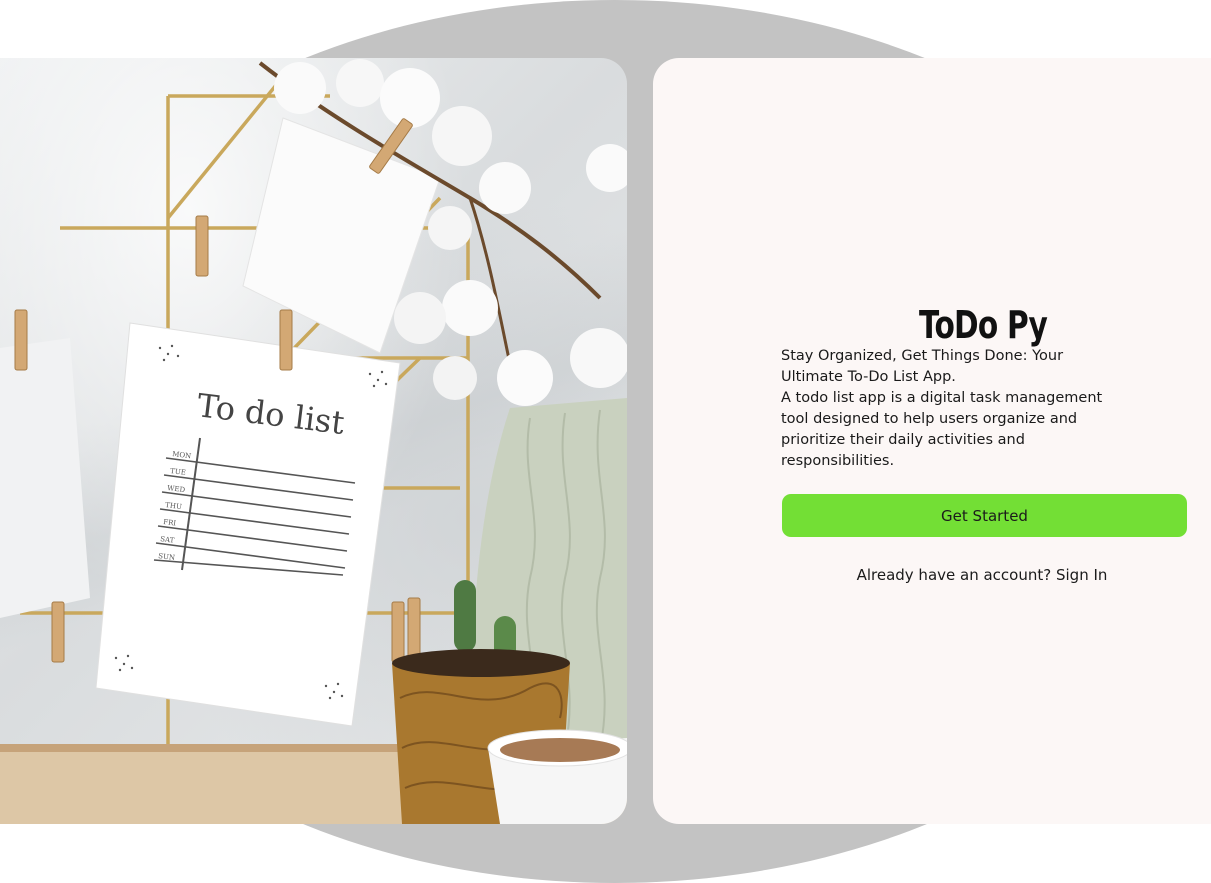 Image resolution: width=1211 pixels, height=883 pixels. Describe the element at coordinates (984, 515) in the screenshot. I see `get-started-button: Get Started` at that location.